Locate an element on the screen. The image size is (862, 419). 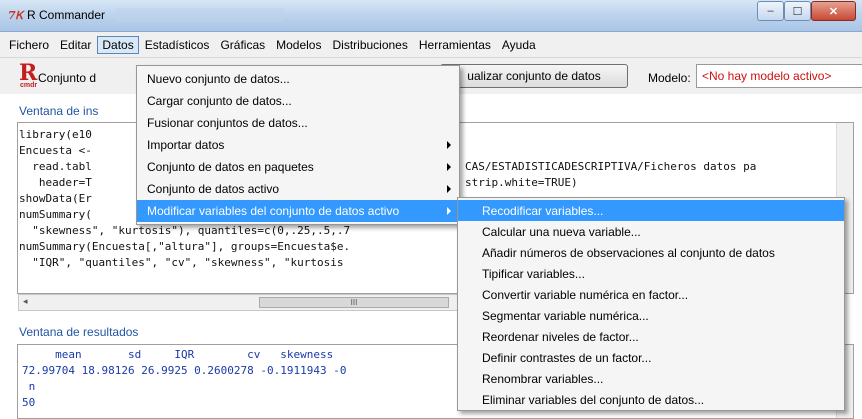
menu-item-conjunto-activo: Conjunto de datos activo is located at coordinates (298, 189).